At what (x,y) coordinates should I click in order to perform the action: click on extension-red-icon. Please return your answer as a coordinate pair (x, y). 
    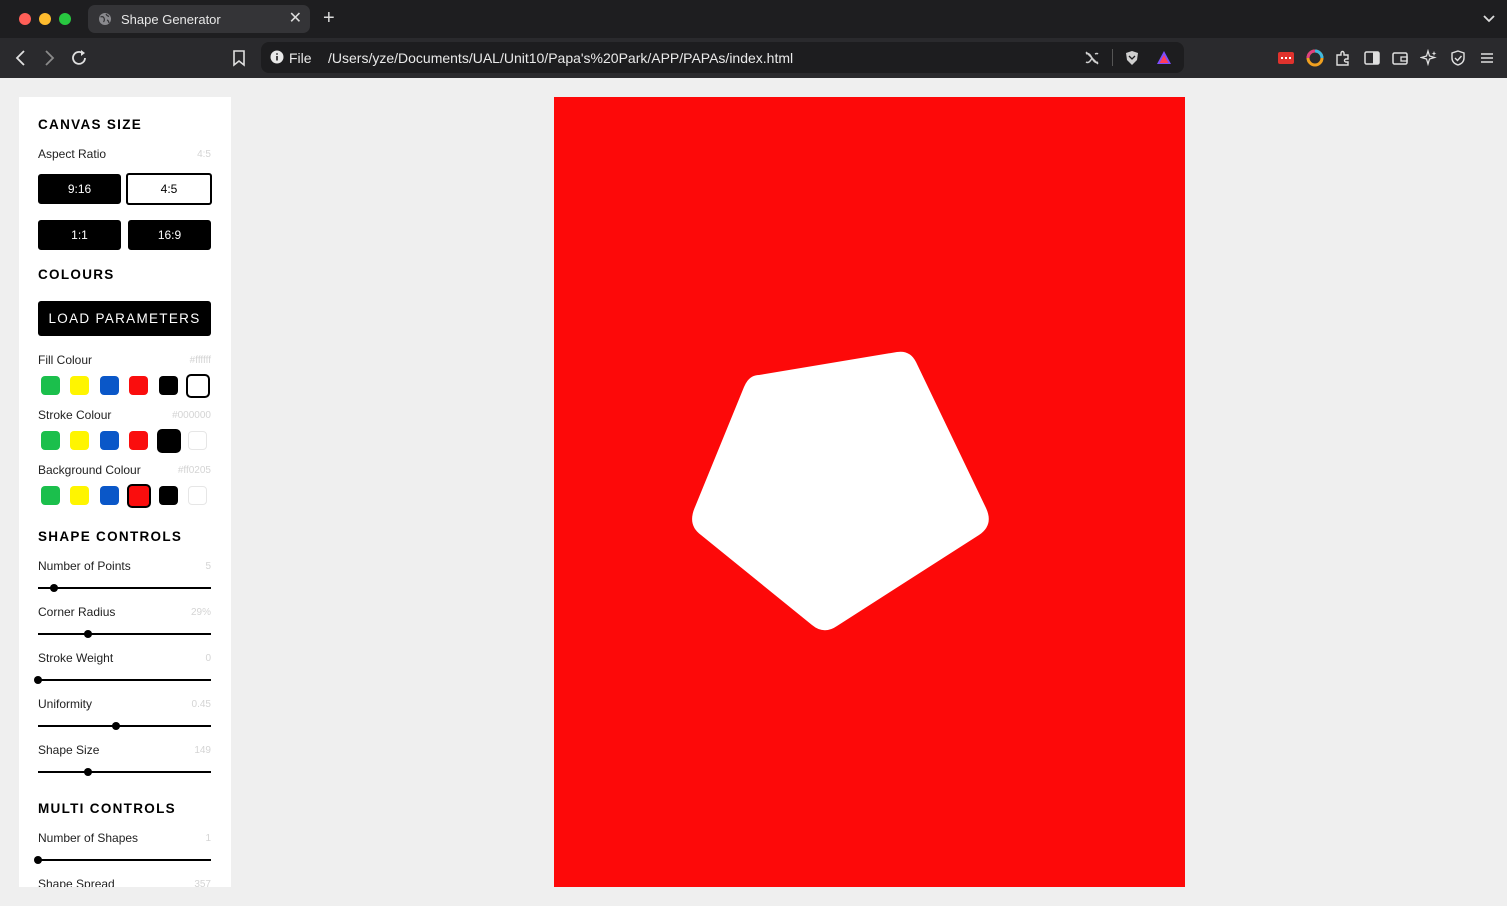
    Looking at the image, I should click on (1286, 58).